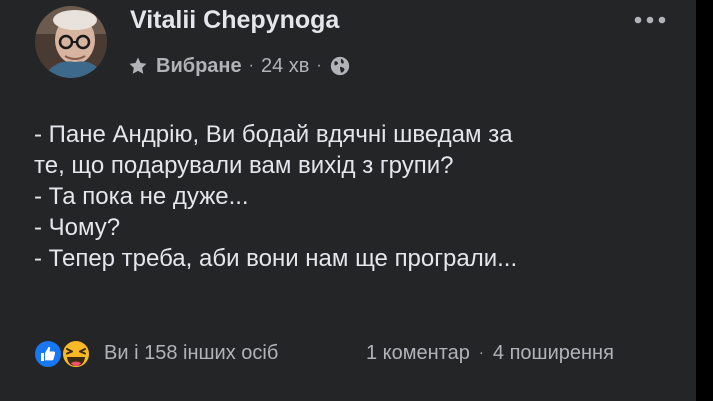 The height and width of the screenshot is (401, 713). I want to click on avatar-image, so click(71, 42).